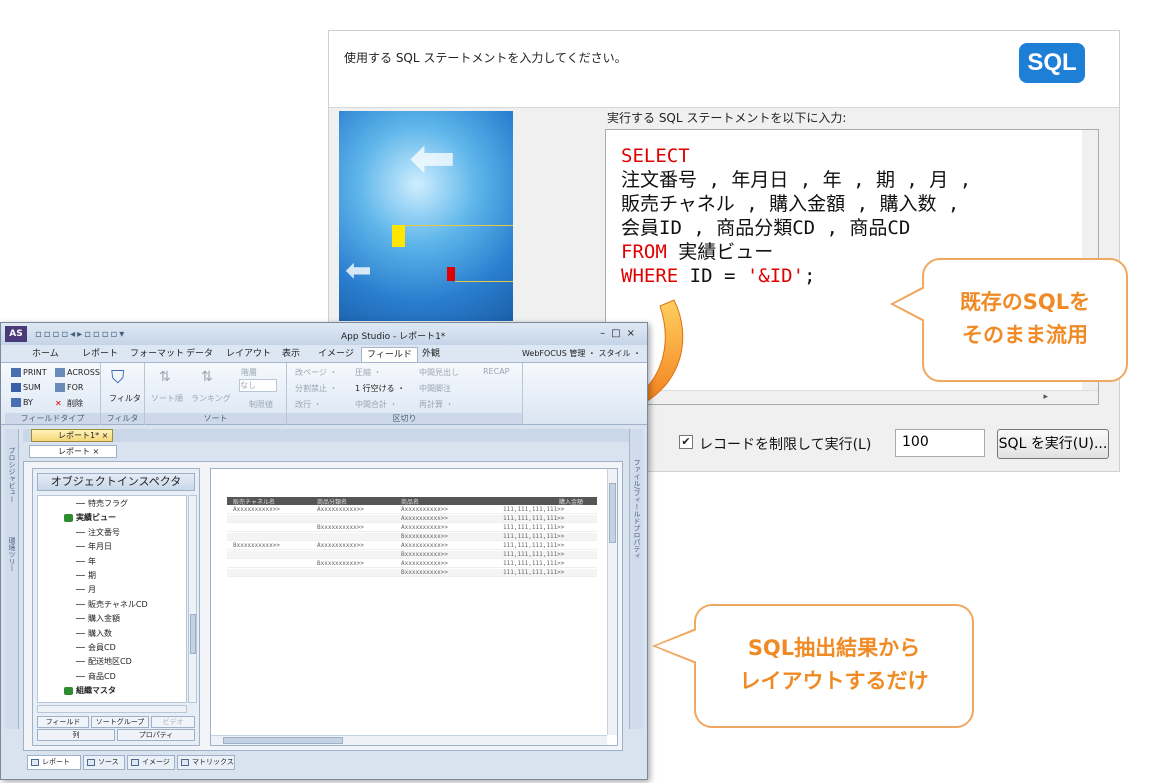  Describe the element at coordinates (26, 387) in the screenshot. I see `sum-button: SUM` at that location.